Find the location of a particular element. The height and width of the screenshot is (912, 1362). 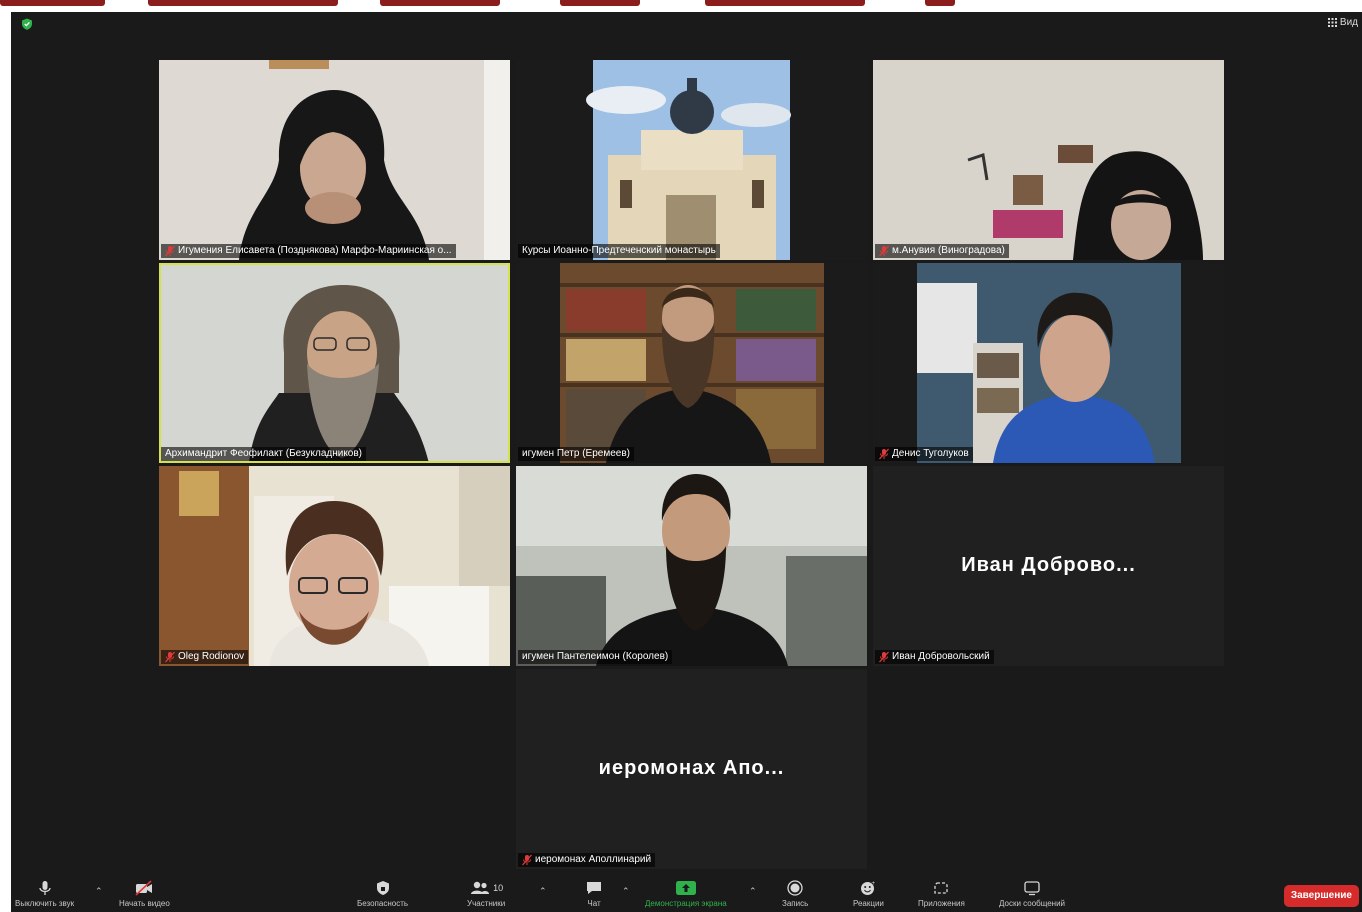

participant-tile-4: Архимандрит Феофилакт (Безукладников) is located at coordinates (334, 363).